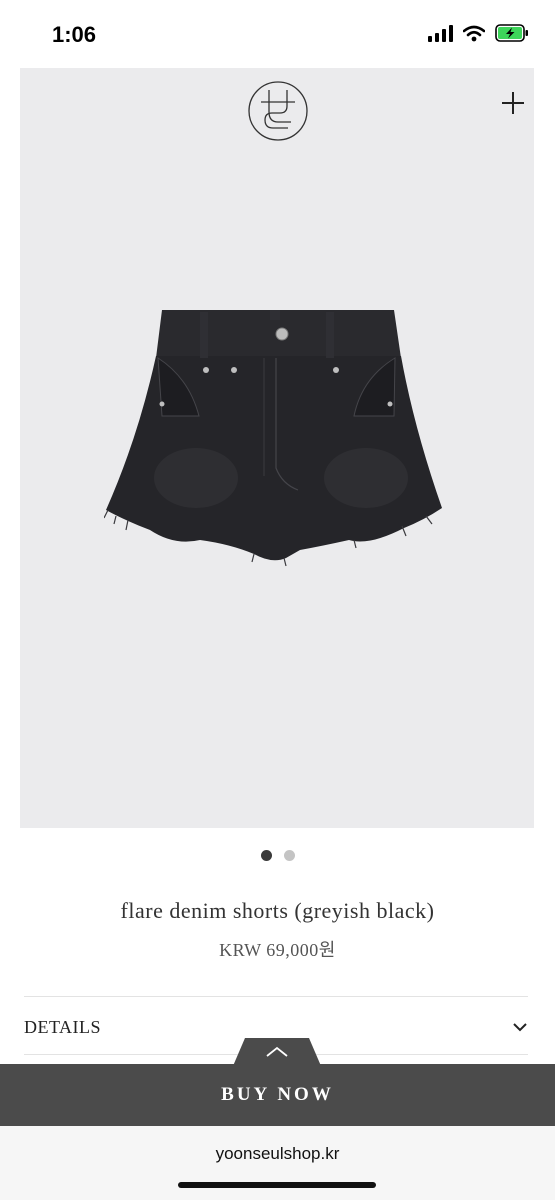 The image size is (555, 1200). What do you see at coordinates (74, 34) in the screenshot?
I see `status-time: 1:06` at bounding box center [74, 34].